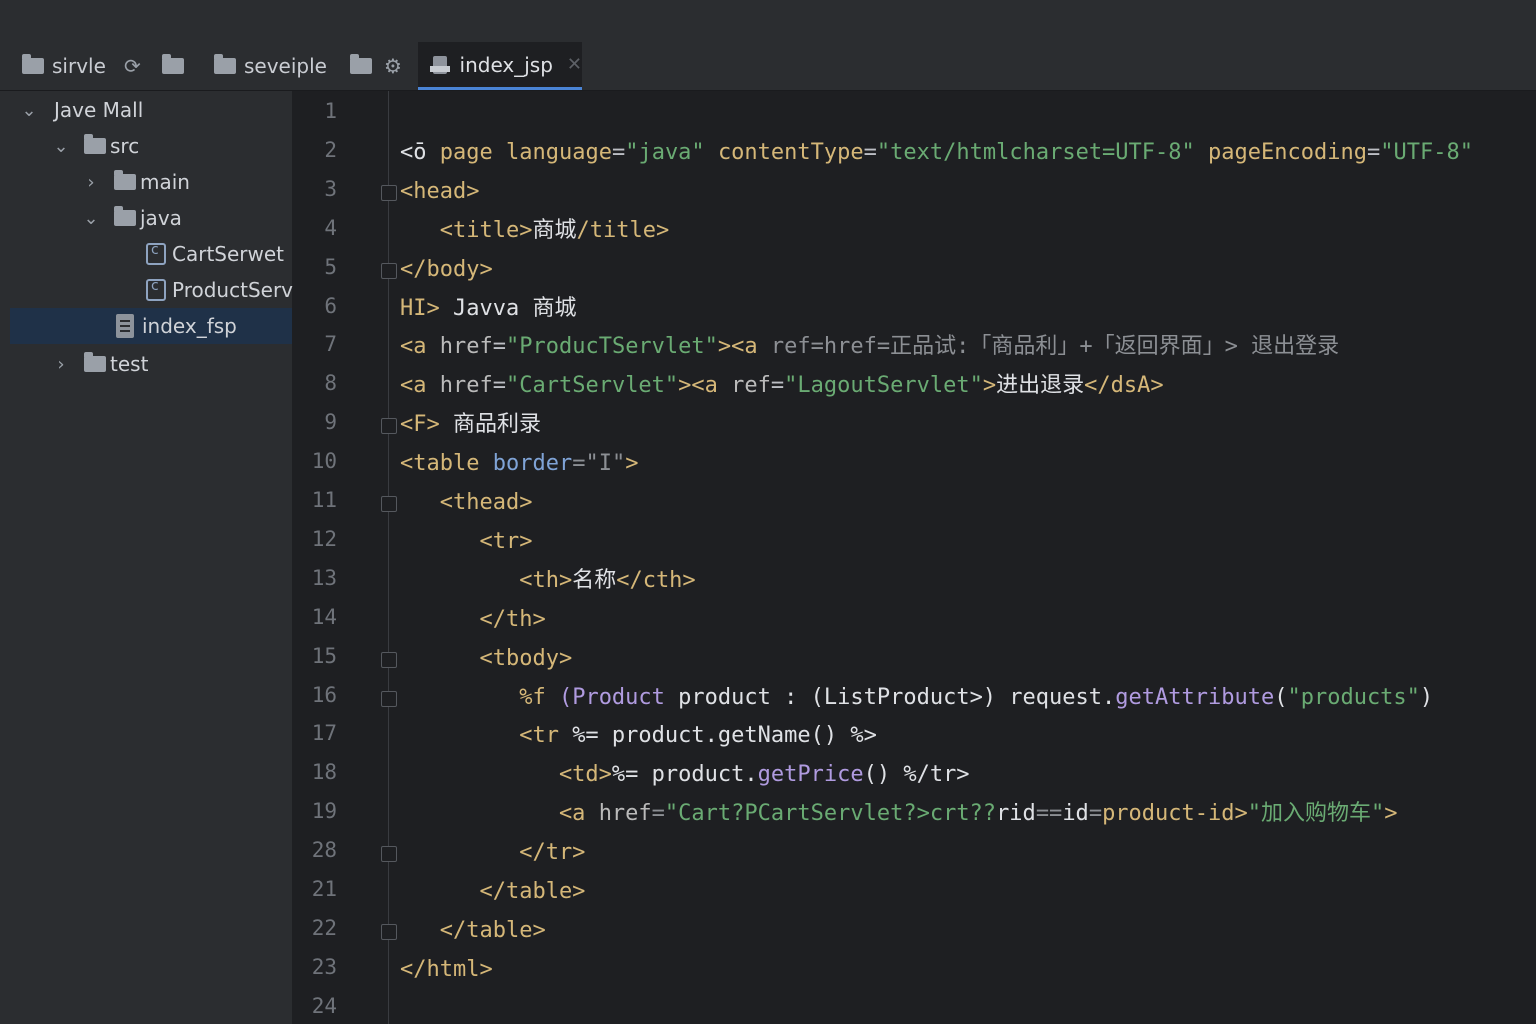  I want to click on code-line: HI> Јavva 商城, so click(488, 309).